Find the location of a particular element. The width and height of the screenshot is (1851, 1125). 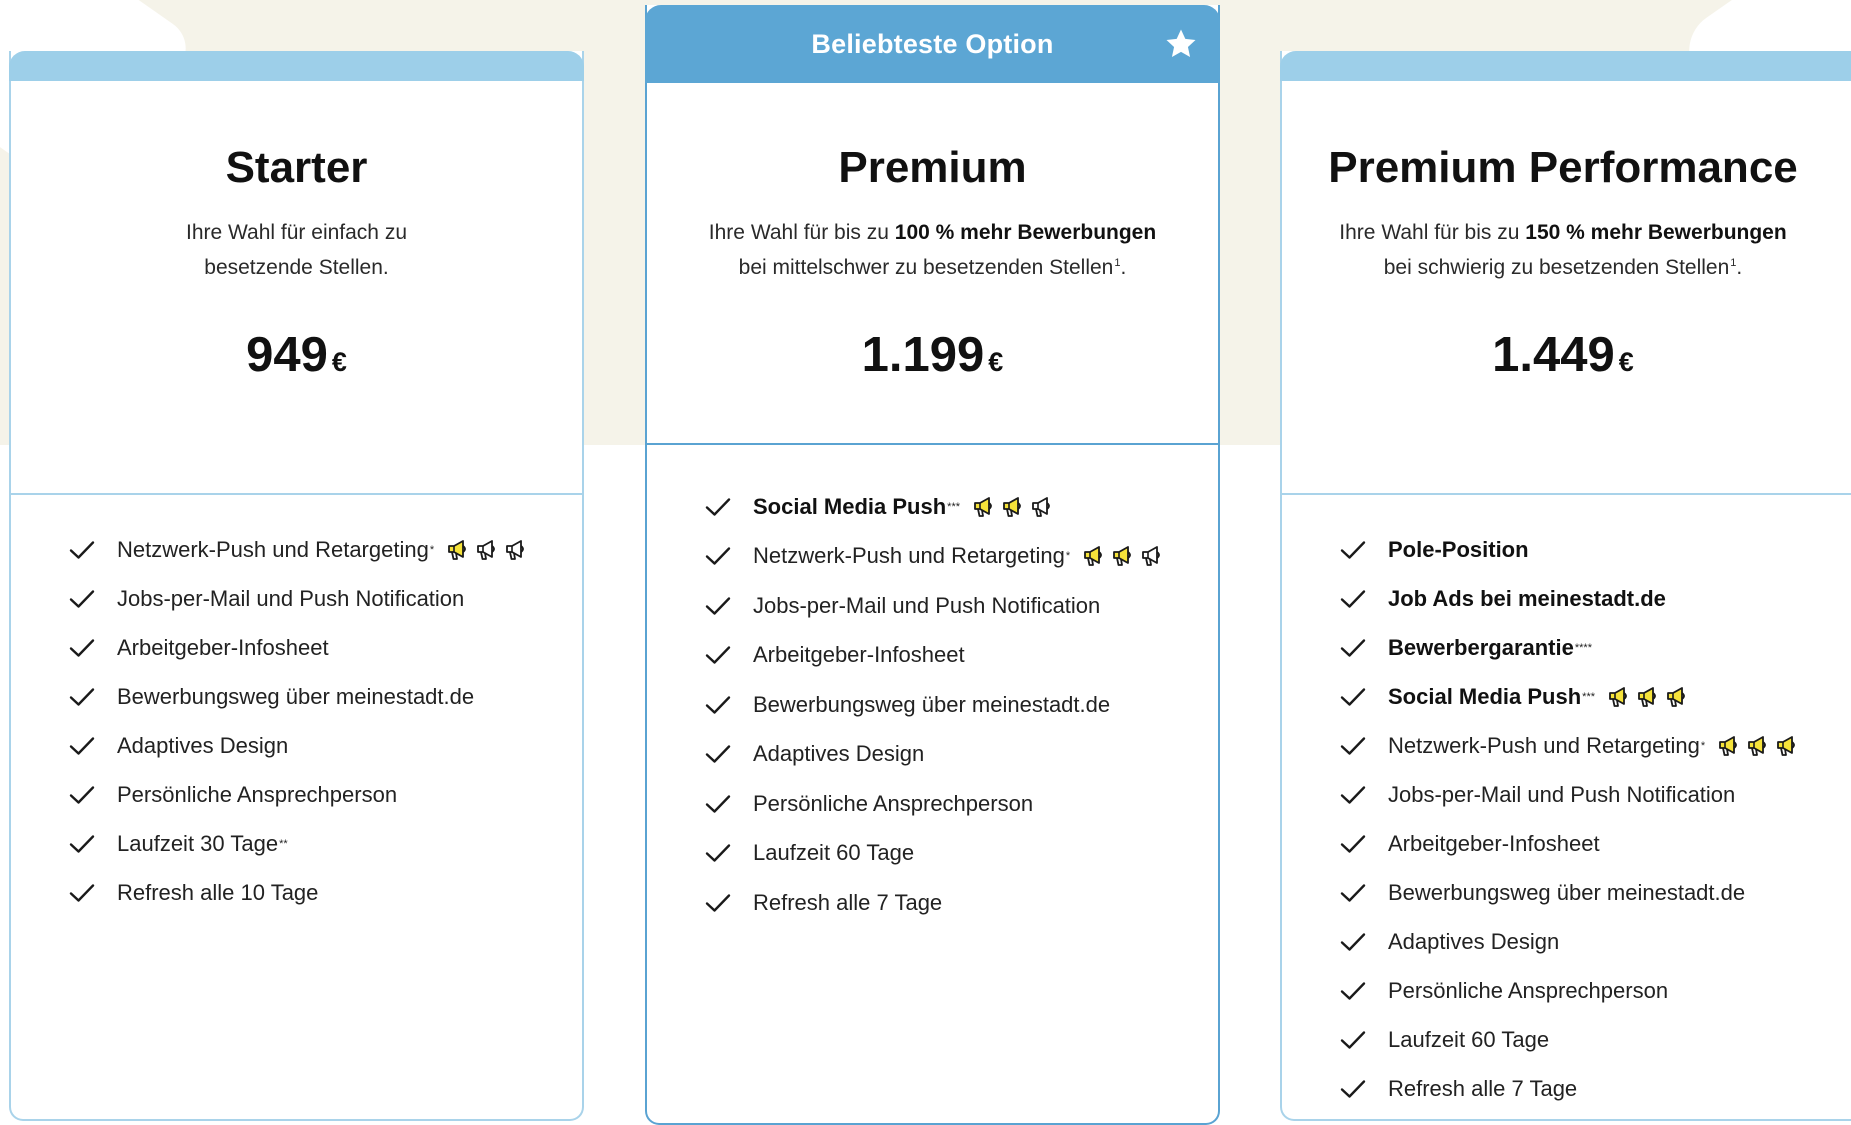

feature-item: Social Media Push *** is located at coordinates (1595, 696).